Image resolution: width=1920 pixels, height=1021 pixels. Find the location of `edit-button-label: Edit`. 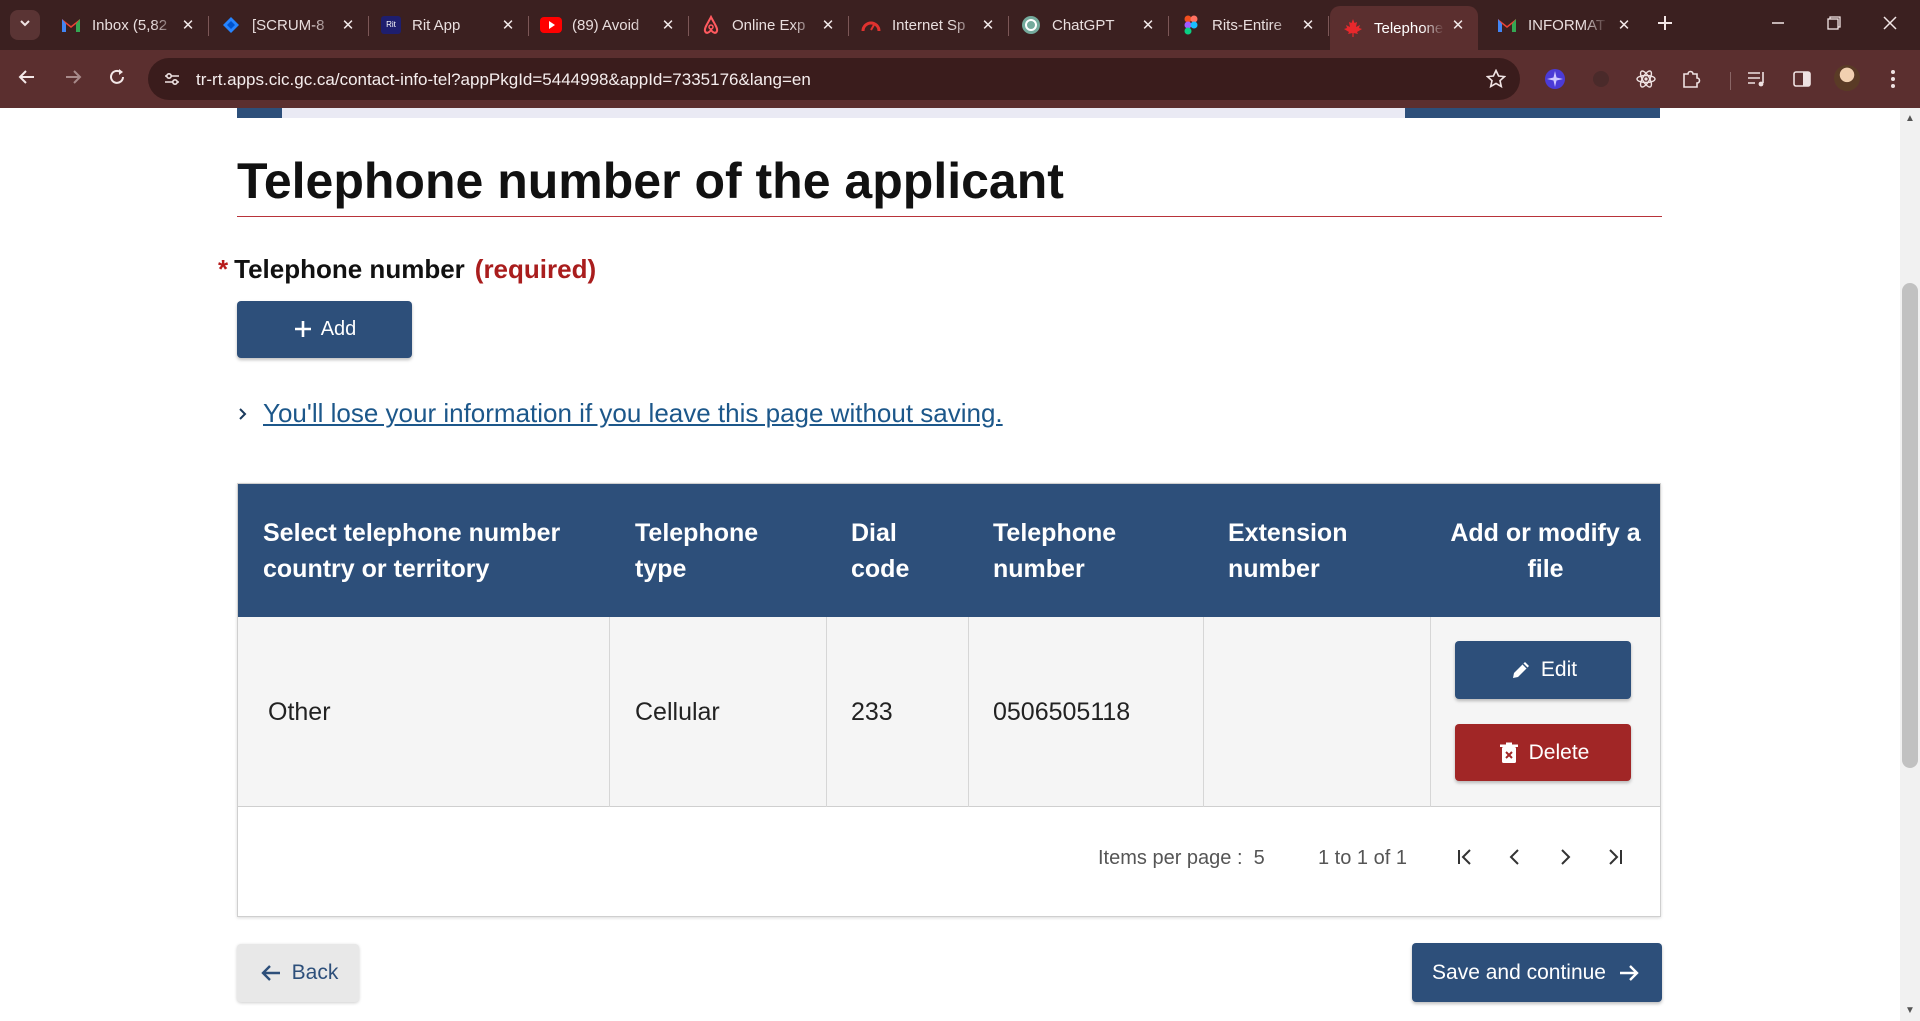

edit-button-label: Edit is located at coordinates (1559, 669).